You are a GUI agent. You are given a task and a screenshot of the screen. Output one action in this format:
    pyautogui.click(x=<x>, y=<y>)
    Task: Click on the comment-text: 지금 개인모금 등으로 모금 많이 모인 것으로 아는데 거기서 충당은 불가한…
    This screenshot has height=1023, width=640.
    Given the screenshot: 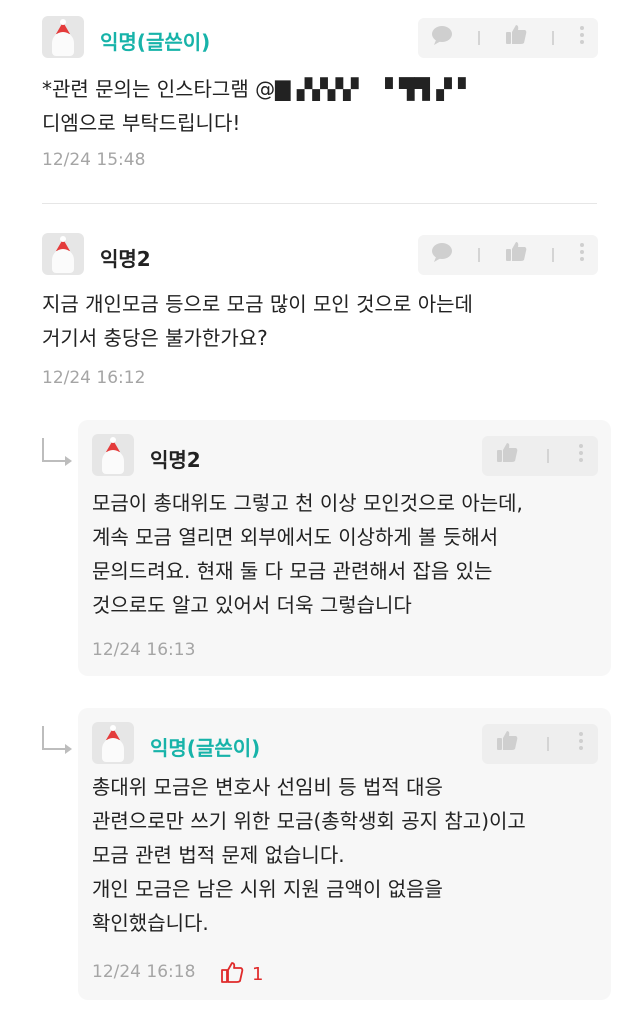 What is the action you would take?
    pyautogui.click(x=257, y=321)
    